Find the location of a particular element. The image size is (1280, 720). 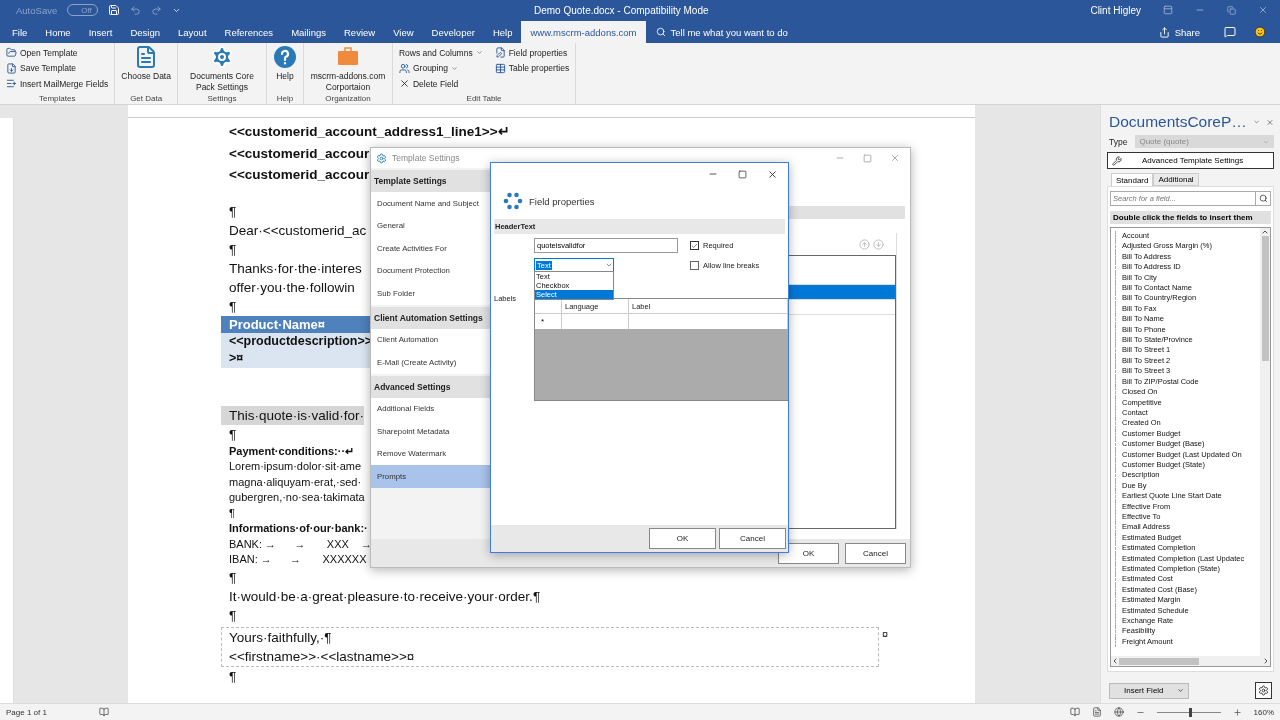

ribbon-button: Open Template is located at coordinates (57, 53).